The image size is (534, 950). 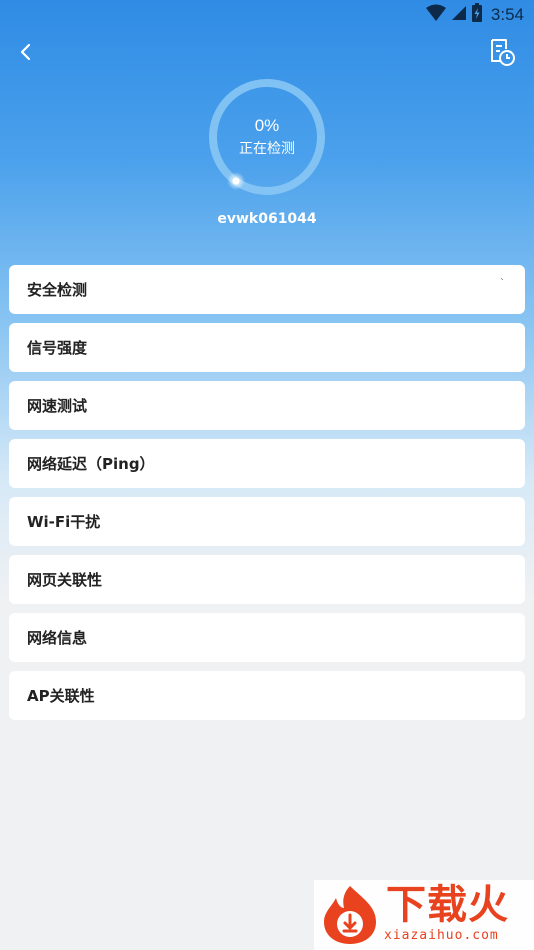 I want to click on check-item-label: 网络信息, so click(x=57, y=638).